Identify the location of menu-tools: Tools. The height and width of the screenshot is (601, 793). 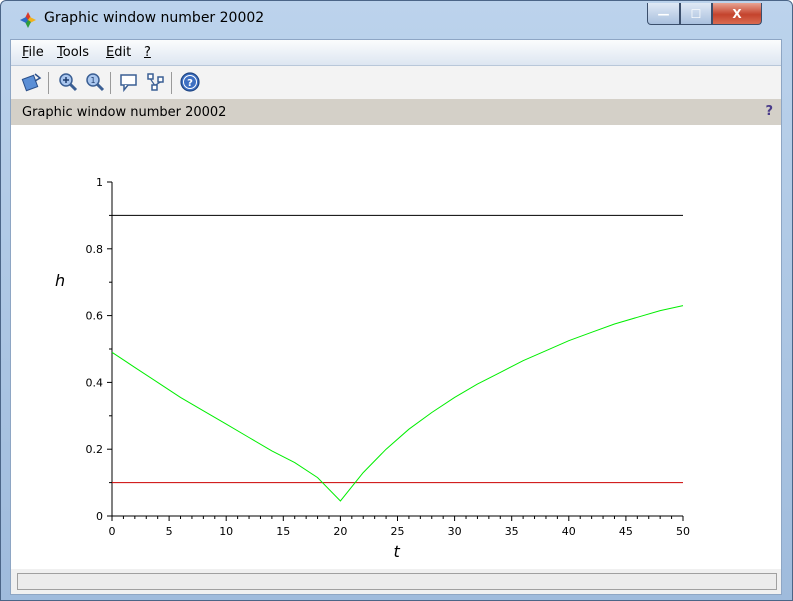
(73, 52).